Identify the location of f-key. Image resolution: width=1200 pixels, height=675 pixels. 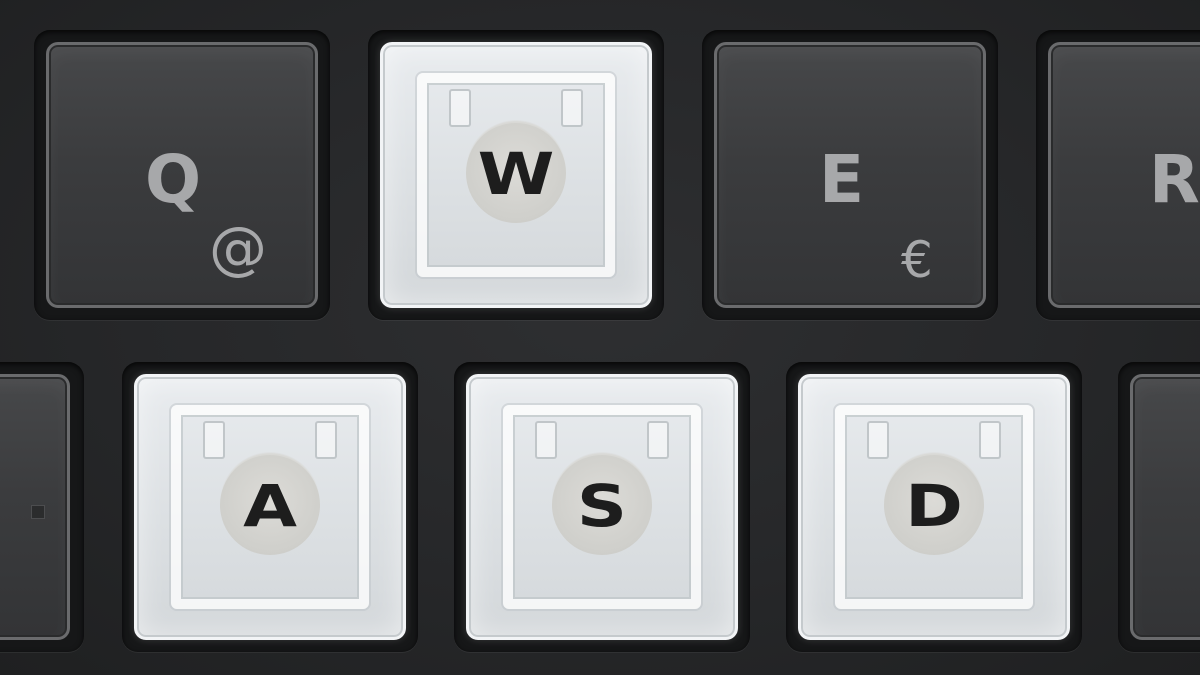
(1165, 507).